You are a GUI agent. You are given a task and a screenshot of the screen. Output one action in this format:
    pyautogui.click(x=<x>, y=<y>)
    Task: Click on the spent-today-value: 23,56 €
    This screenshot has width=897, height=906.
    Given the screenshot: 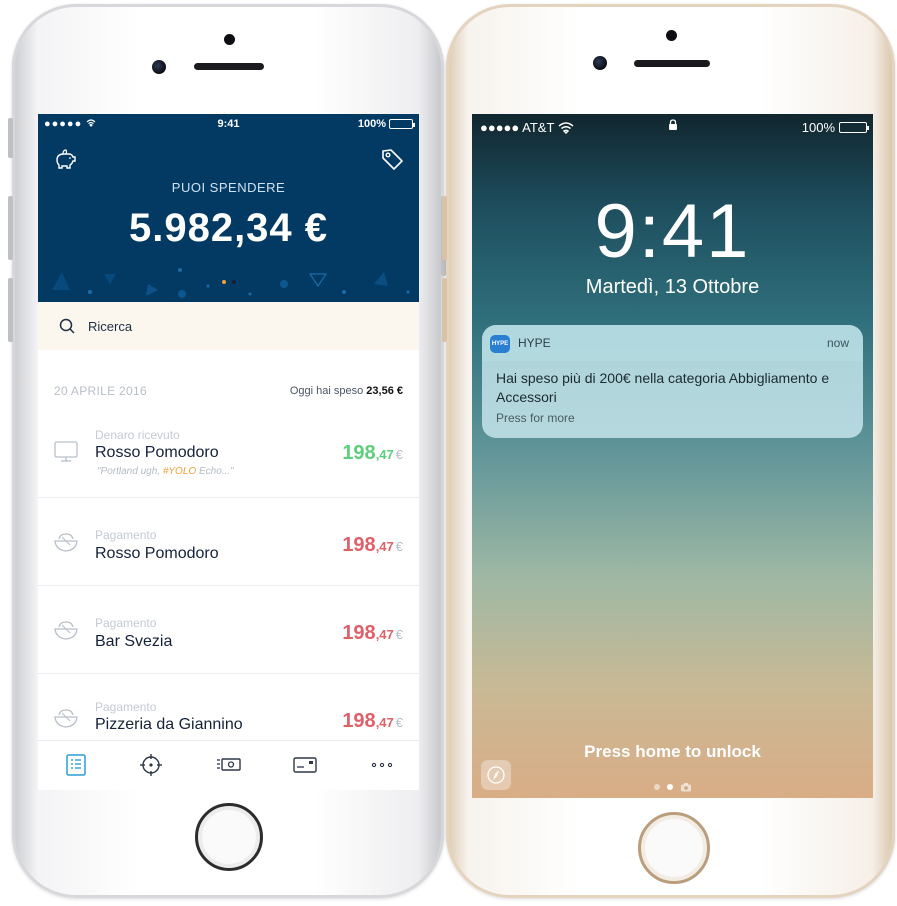 What is the action you would take?
    pyautogui.click(x=384, y=391)
    